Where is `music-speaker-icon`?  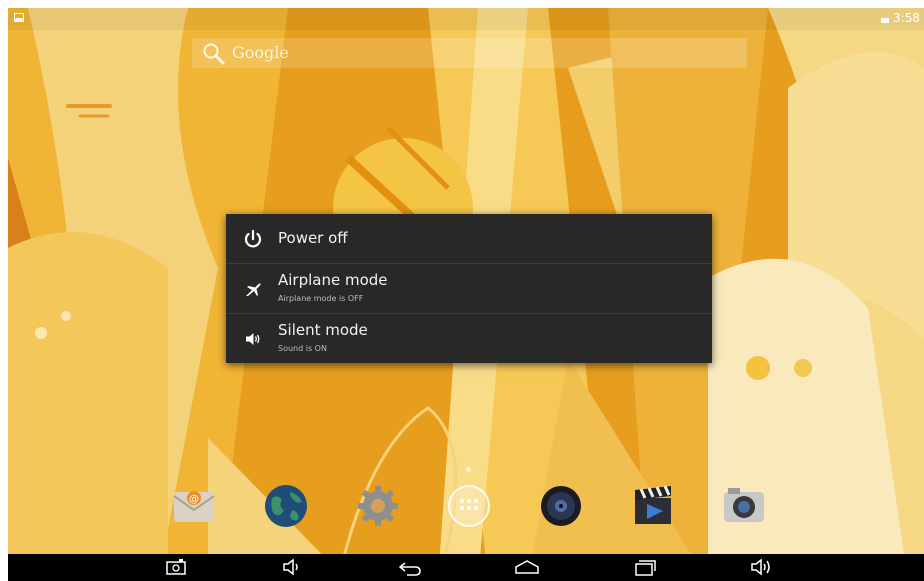 music-speaker-icon is located at coordinates (561, 506).